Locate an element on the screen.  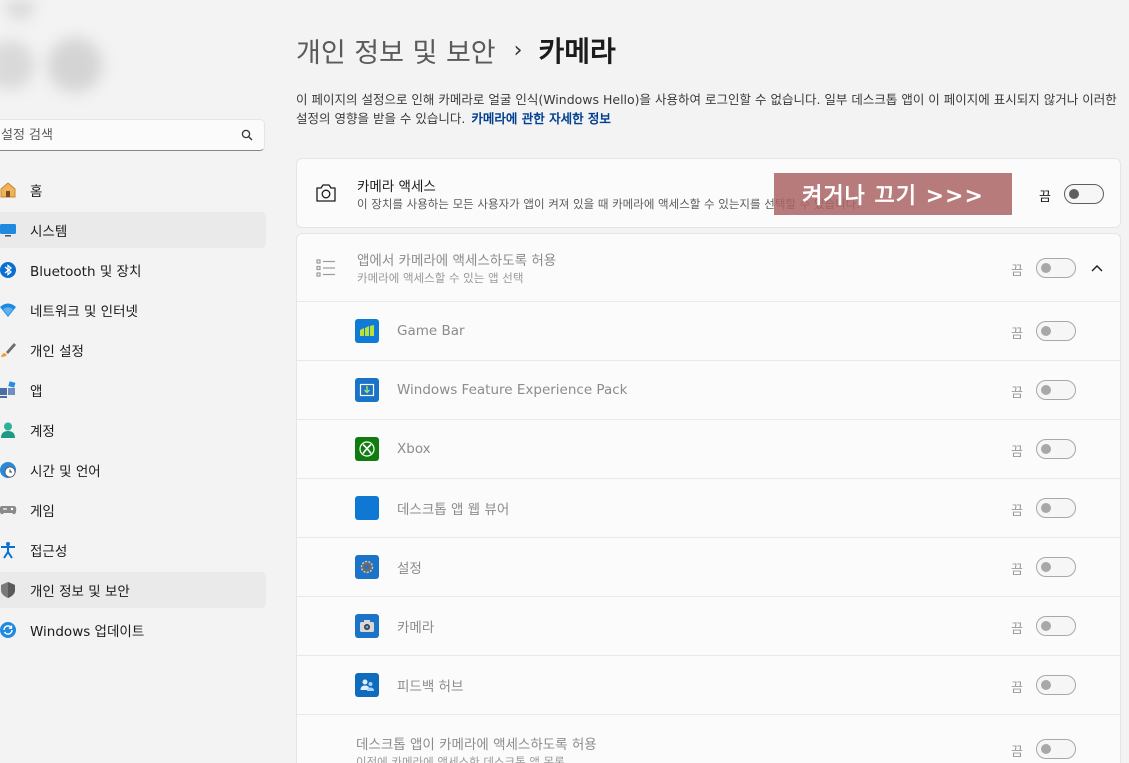
app-name: Windows Feature Experience Pack is located at coordinates (512, 390).